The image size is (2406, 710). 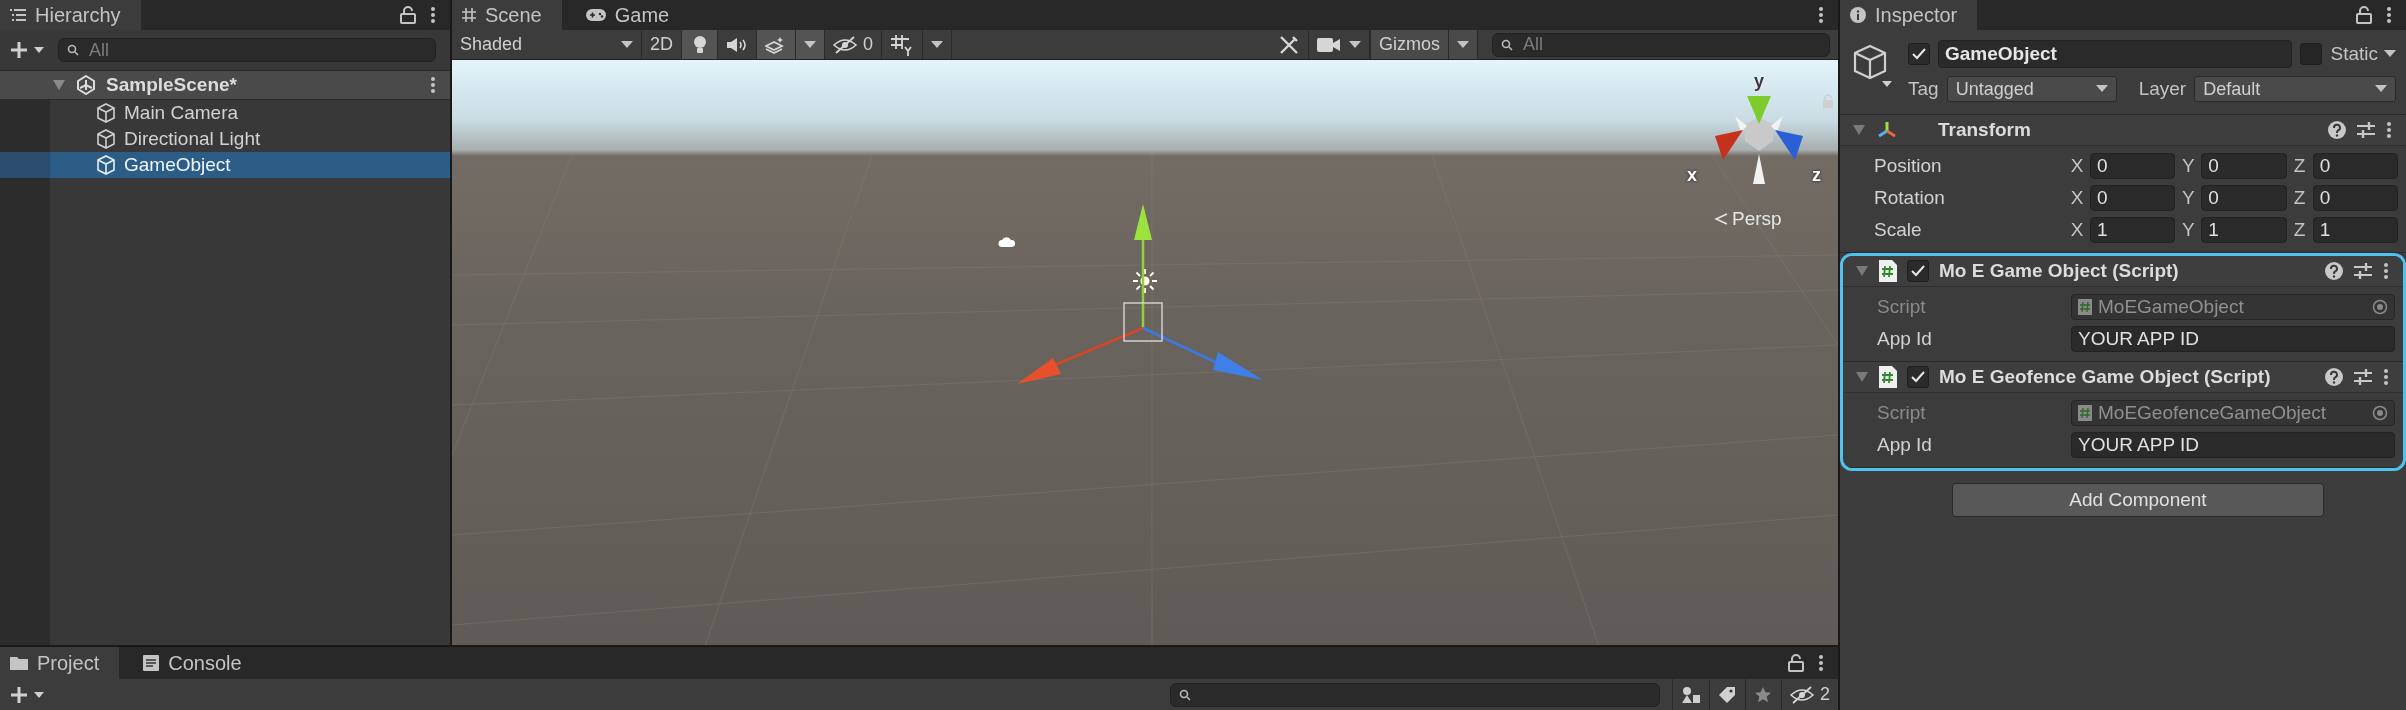 What do you see at coordinates (151, 663) in the screenshot?
I see `console-icon` at bounding box center [151, 663].